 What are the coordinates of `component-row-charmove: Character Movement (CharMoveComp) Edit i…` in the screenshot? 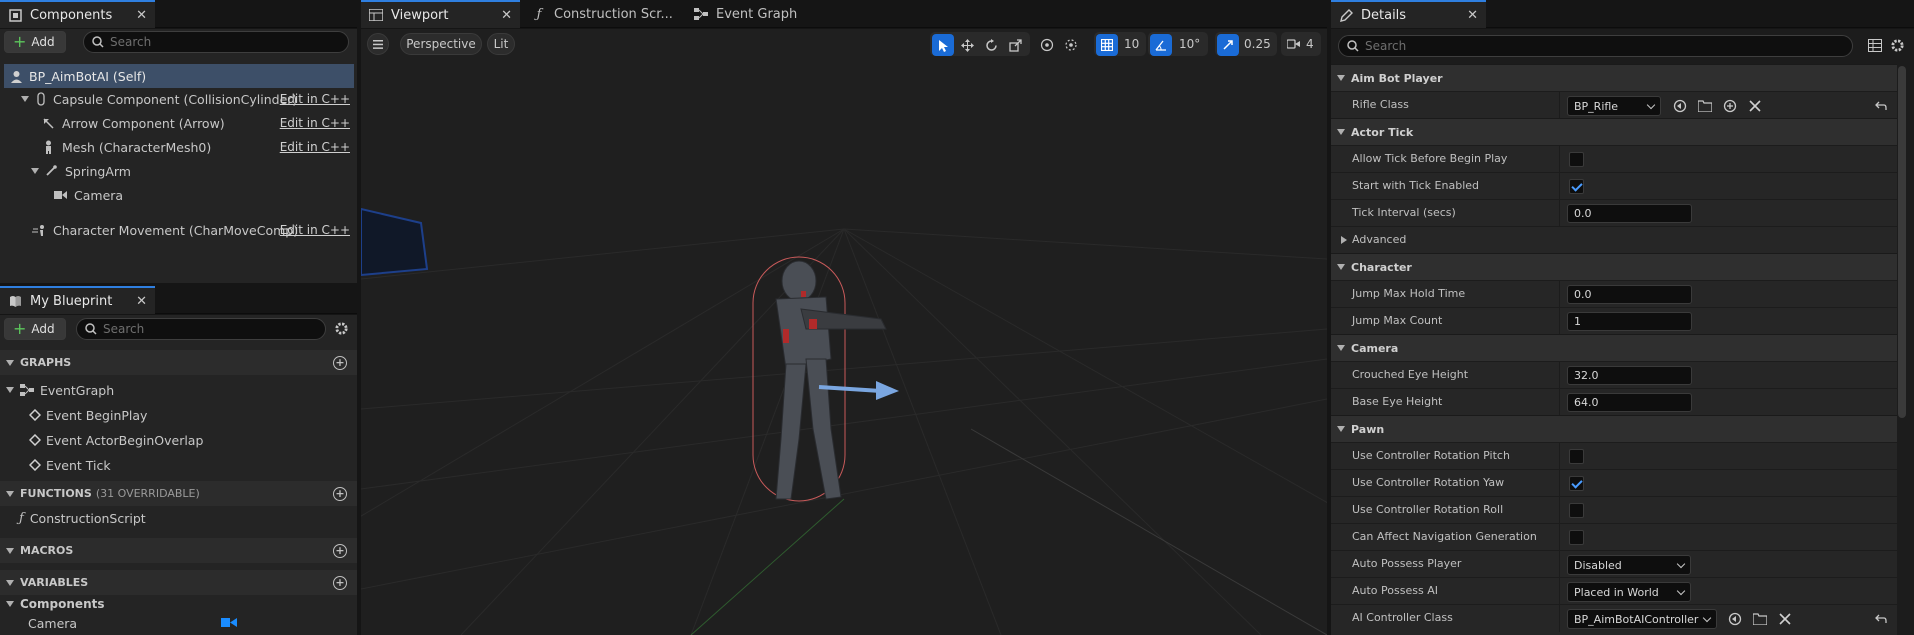 It's located at (178, 230).